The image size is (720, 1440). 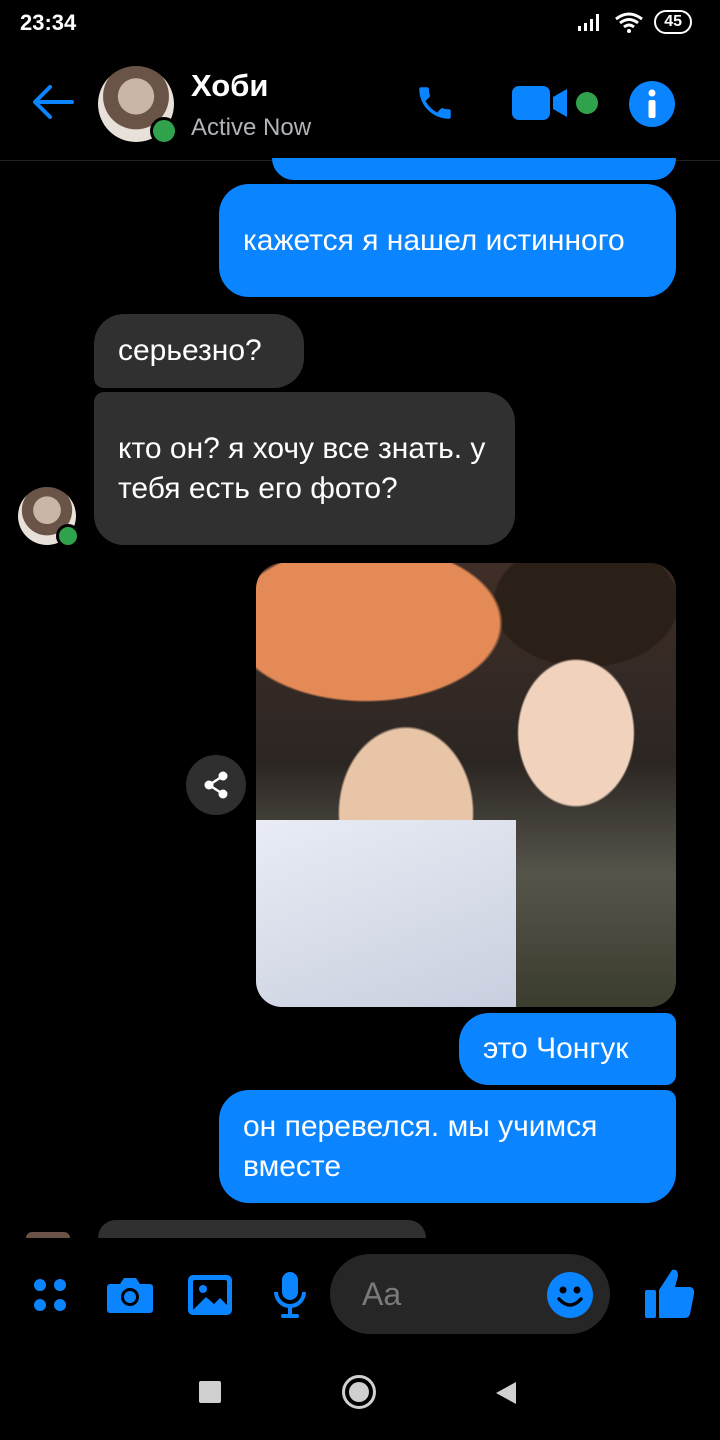 What do you see at coordinates (229, 86) in the screenshot?
I see `contact-name: Хоби` at bounding box center [229, 86].